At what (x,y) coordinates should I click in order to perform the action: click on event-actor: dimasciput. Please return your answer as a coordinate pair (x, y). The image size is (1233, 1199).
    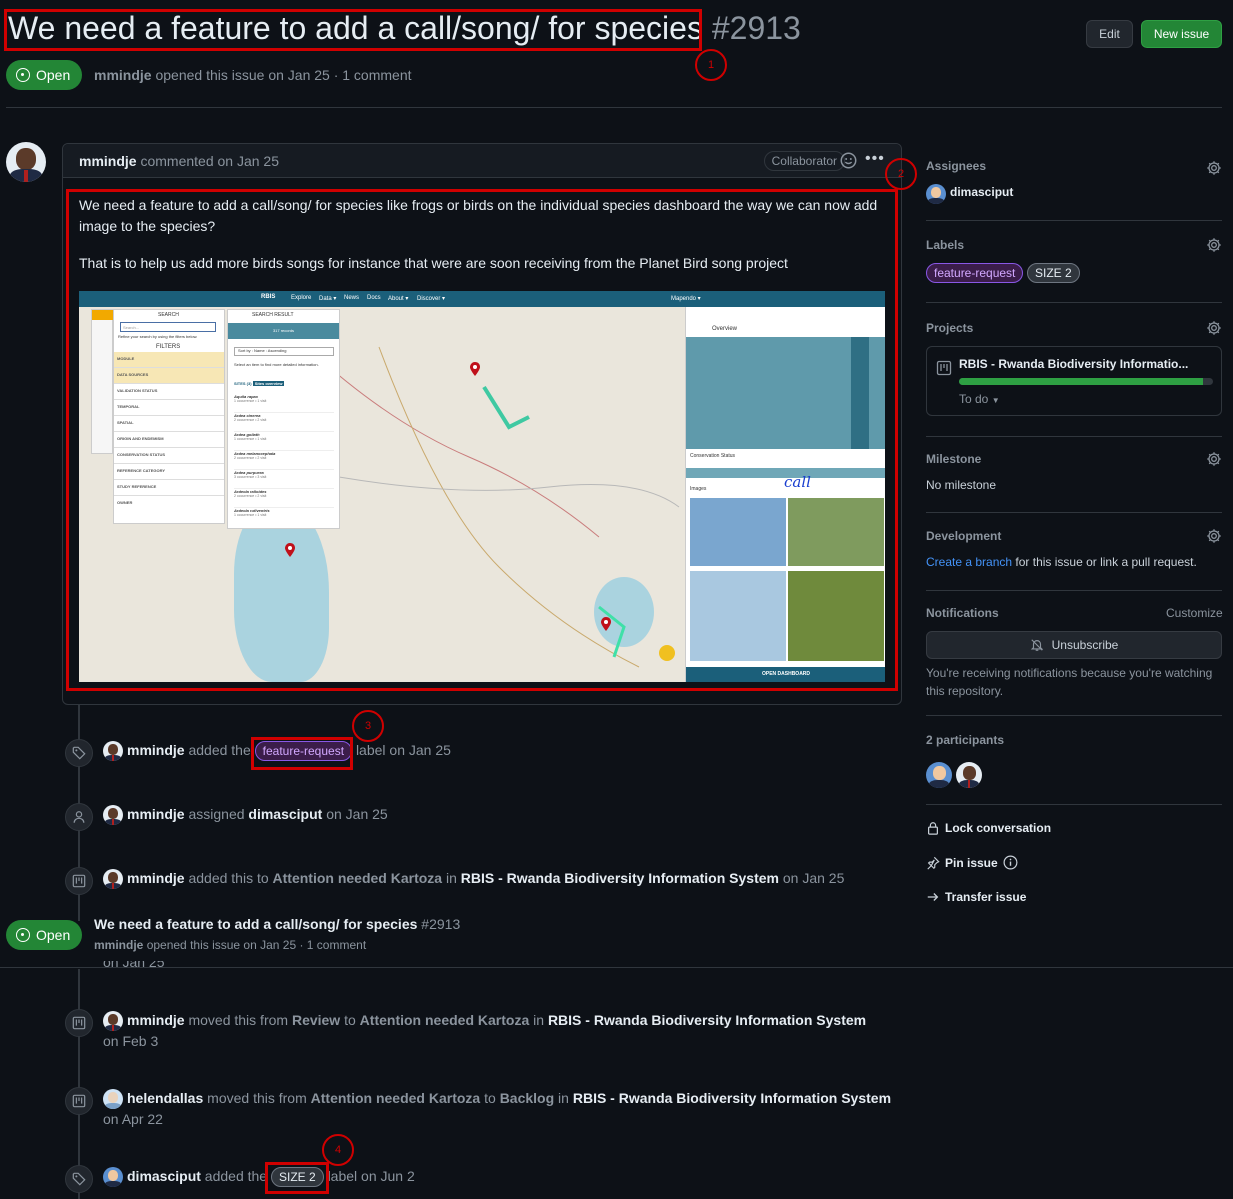
    Looking at the image, I should click on (164, 1176).